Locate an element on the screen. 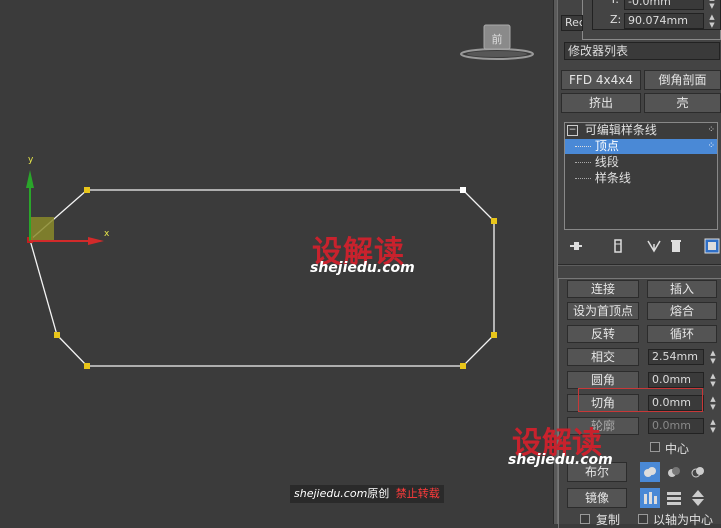  bevel-profile-button: 倒角剖面 is located at coordinates (682, 80).